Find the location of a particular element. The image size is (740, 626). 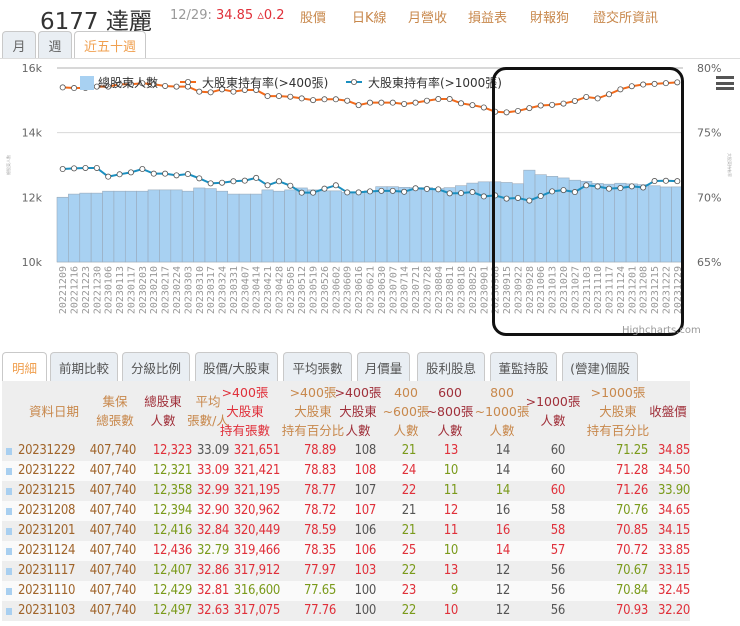

table-tab-period-compare: 前期比較 is located at coordinates (84, 366).